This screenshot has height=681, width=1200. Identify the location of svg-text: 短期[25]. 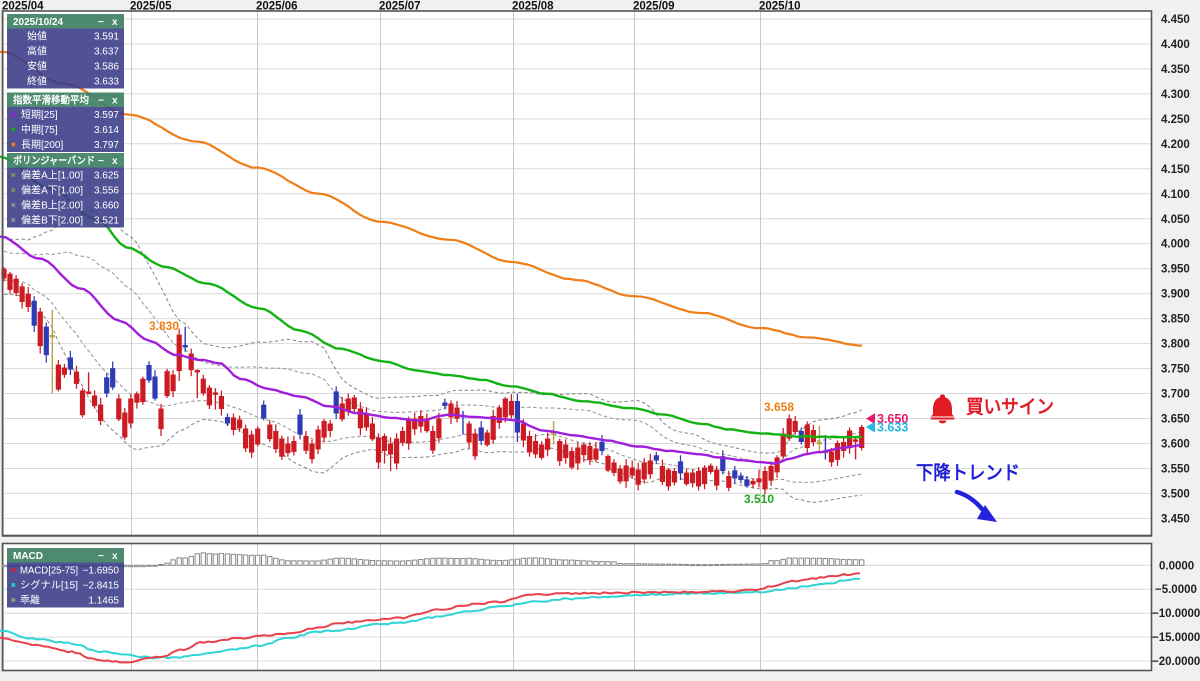
(39, 114).